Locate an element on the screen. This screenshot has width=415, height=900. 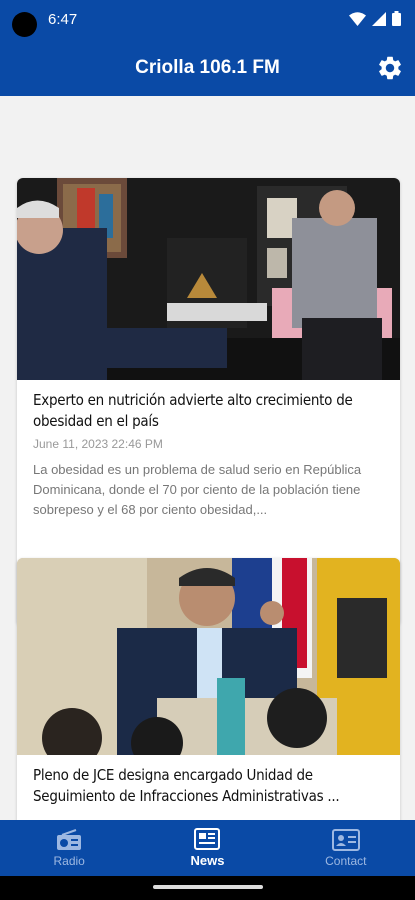
gesture-bar is located at coordinates (207, 888).